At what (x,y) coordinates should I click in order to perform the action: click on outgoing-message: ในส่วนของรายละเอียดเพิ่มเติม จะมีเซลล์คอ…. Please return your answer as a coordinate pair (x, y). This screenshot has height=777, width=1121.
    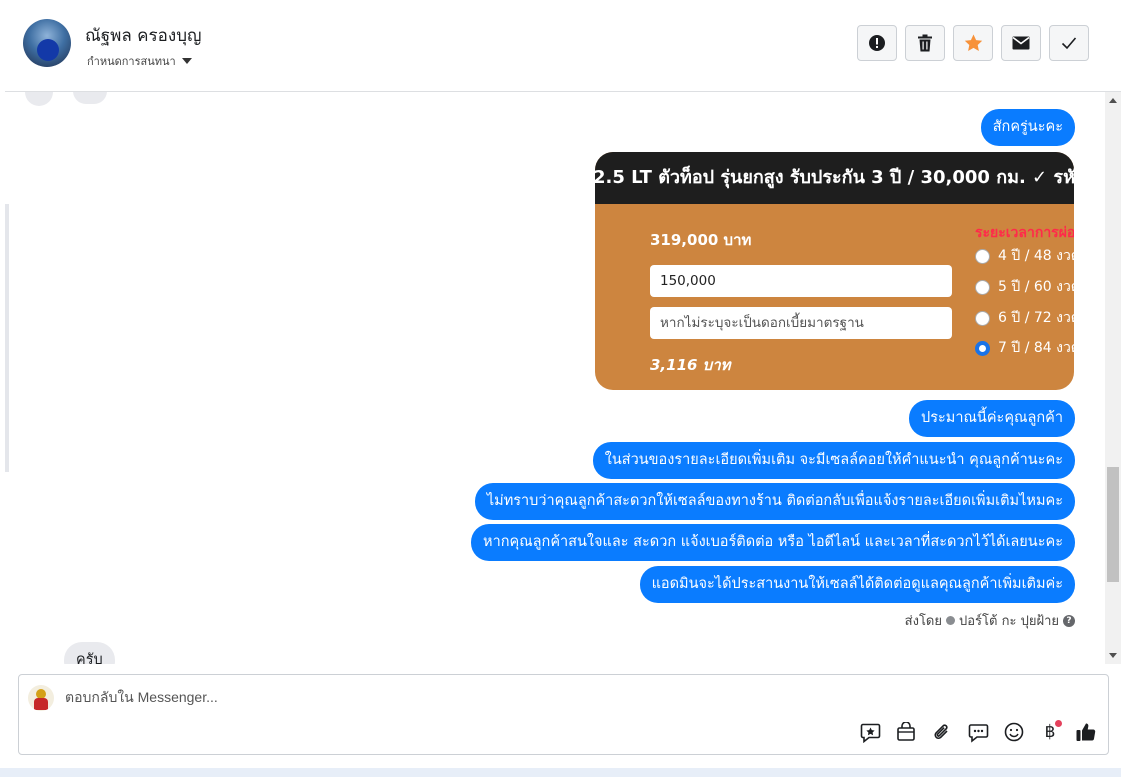
    Looking at the image, I should click on (833, 460).